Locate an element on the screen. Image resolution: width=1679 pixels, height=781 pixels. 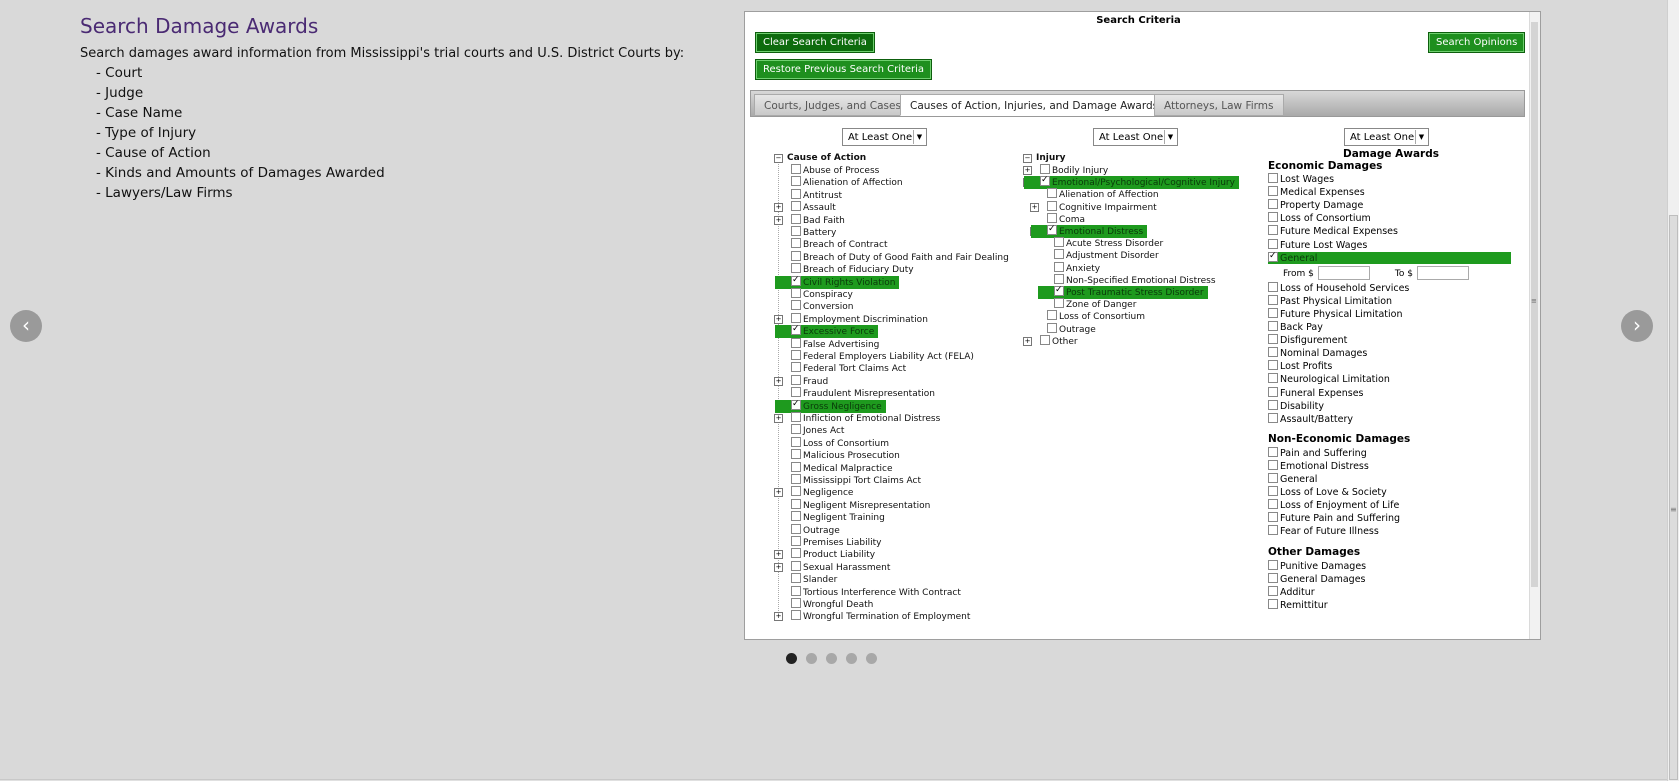
injury-item-alienation-of-affection: Alienation of Affection is located at coordinates (1103, 194).